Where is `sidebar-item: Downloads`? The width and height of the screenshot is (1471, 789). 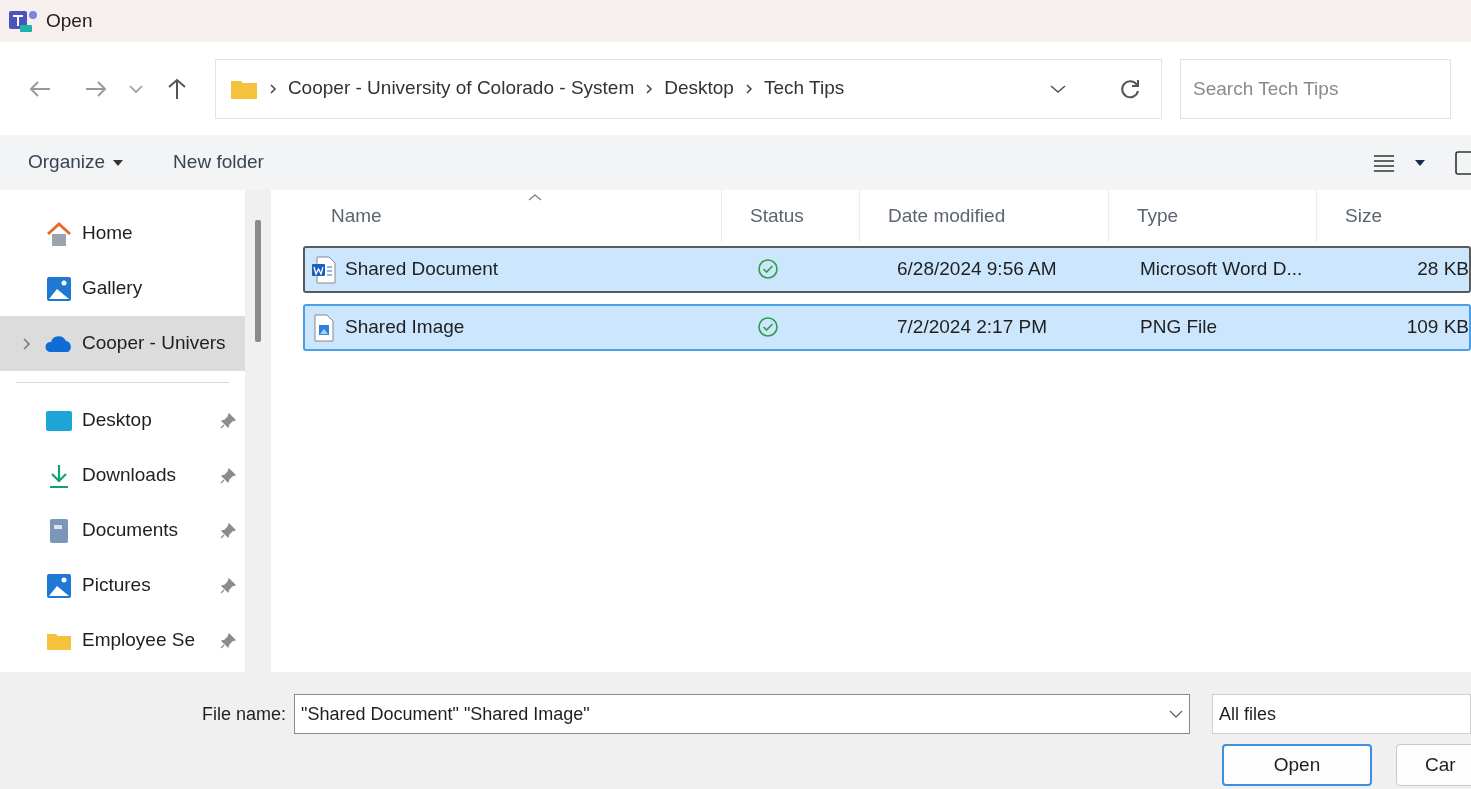 sidebar-item: Downloads is located at coordinates (122, 475).